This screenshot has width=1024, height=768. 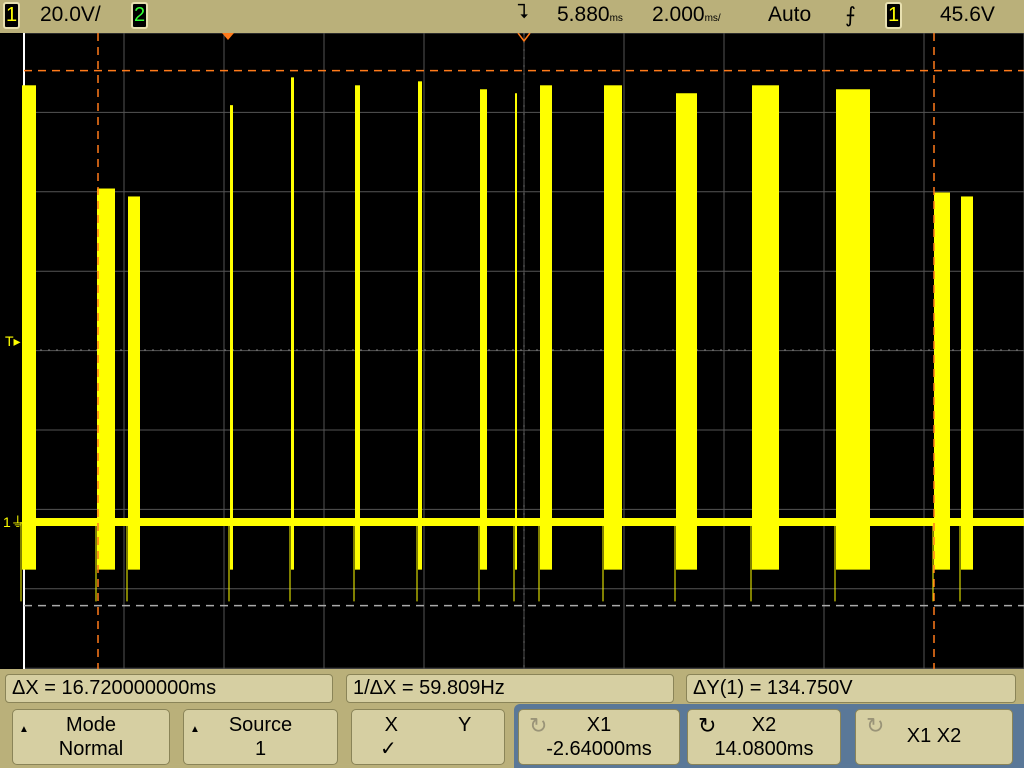 What do you see at coordinates (599, 749) in the screenshot?
I see `x1-value: -2.64000ms` at bounding box center [599, 749].